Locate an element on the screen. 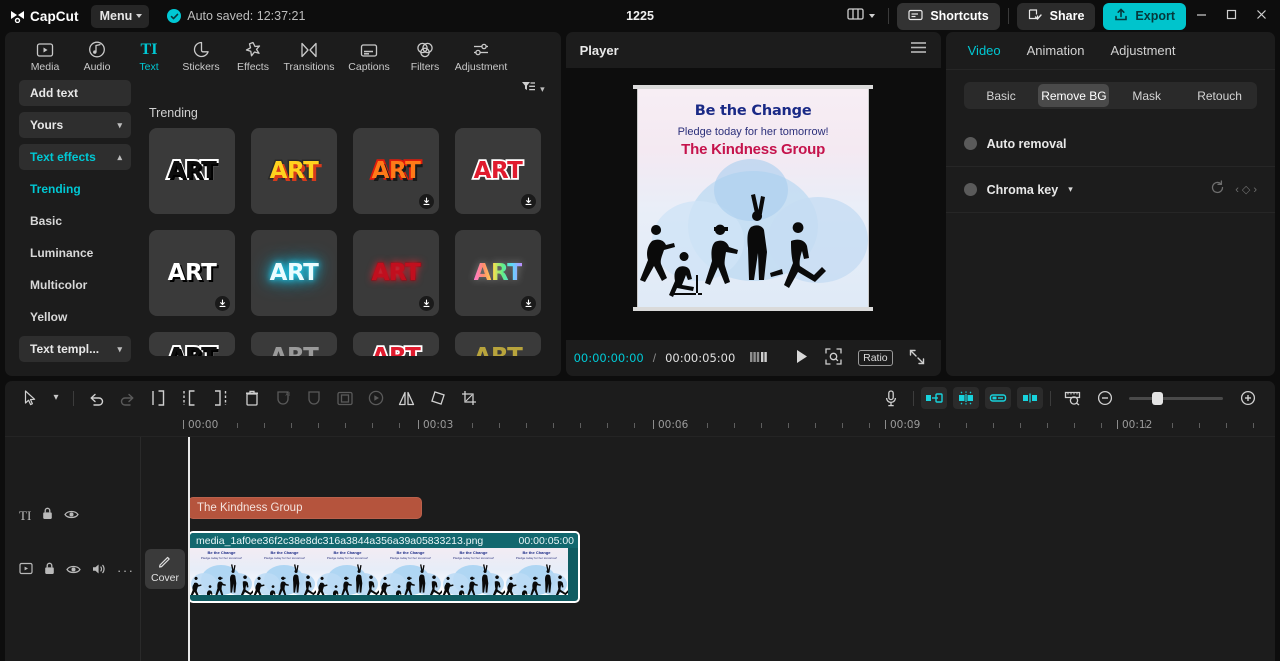  text-clip: The Kindness Group is located at coordinates (305, 508).